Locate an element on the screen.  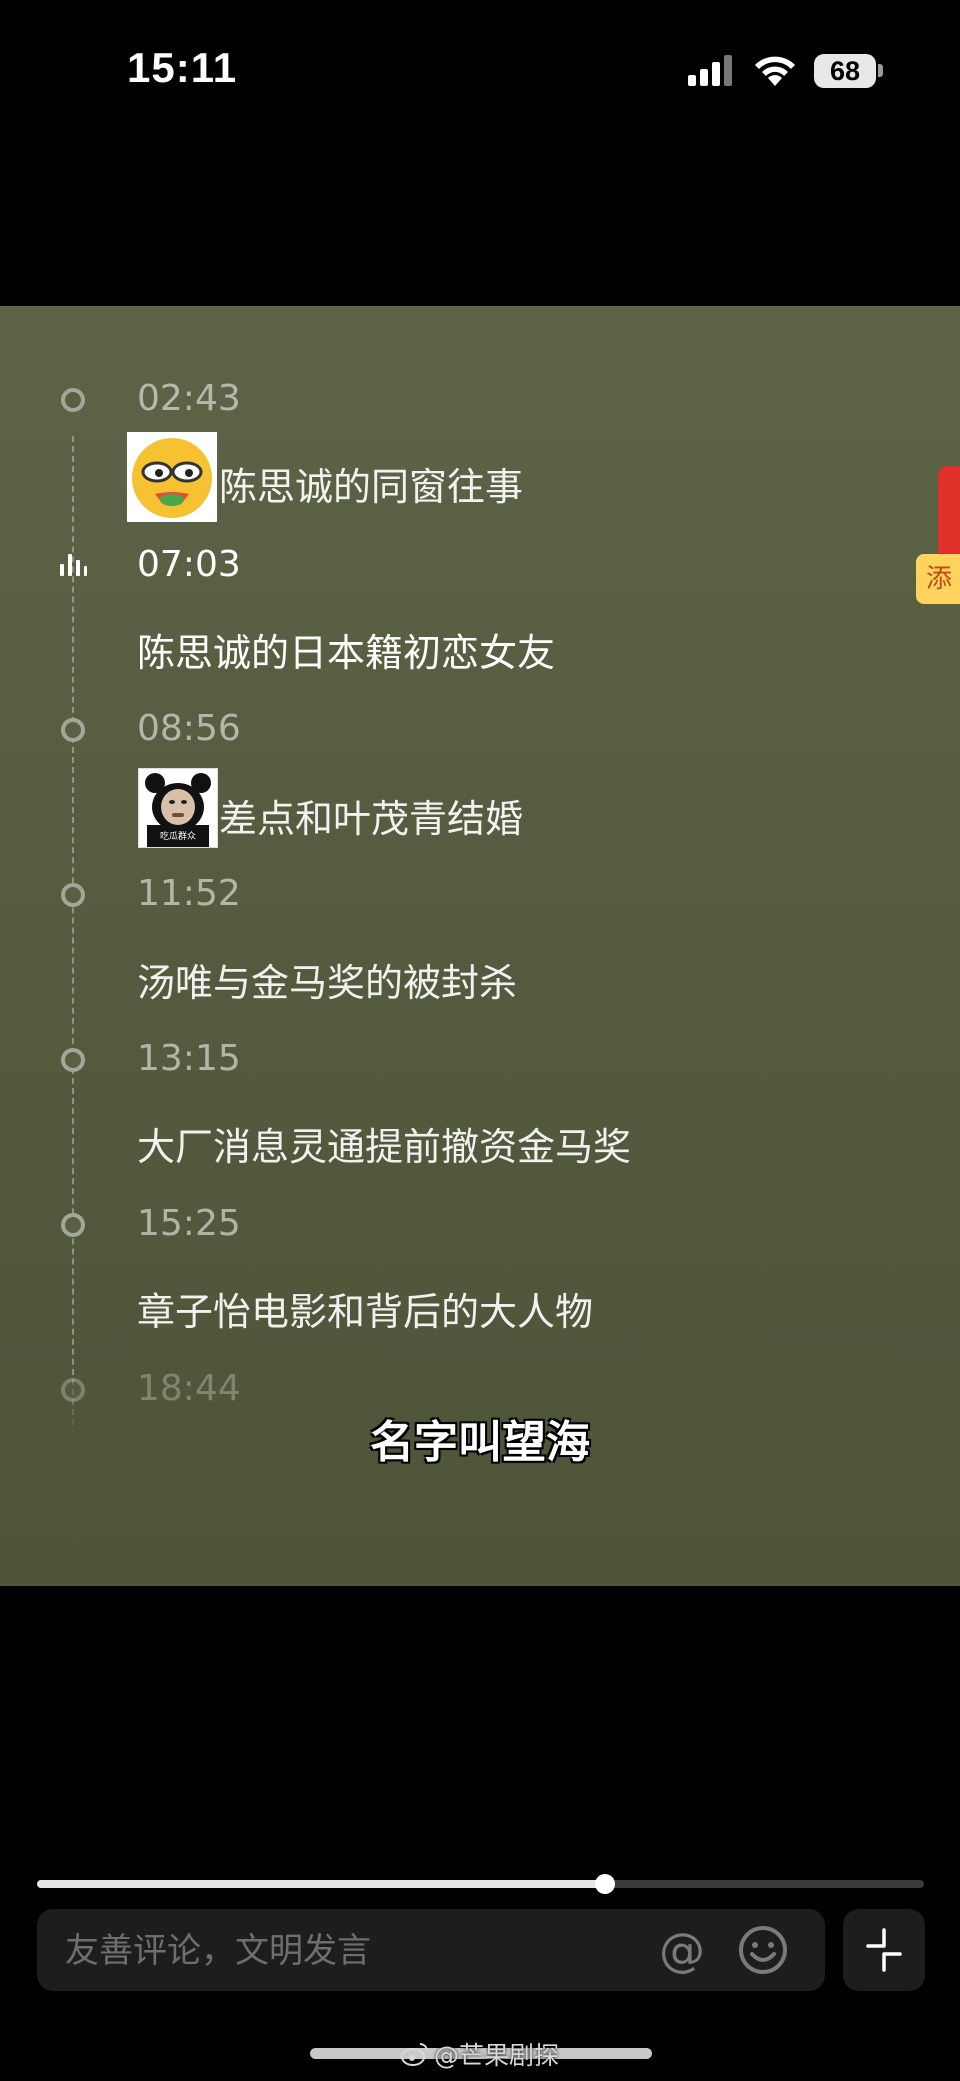
chapter-title: 汤唯与金马奖的被封杀 is located at coordinates (327, 979).